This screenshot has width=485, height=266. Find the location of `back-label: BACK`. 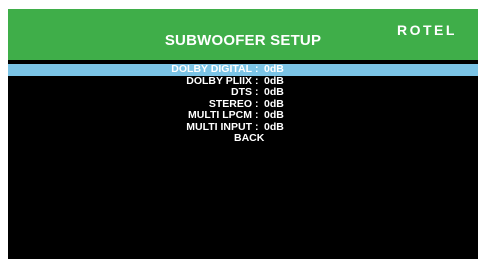

back-label: BACK is located at coordinates (249, 138).